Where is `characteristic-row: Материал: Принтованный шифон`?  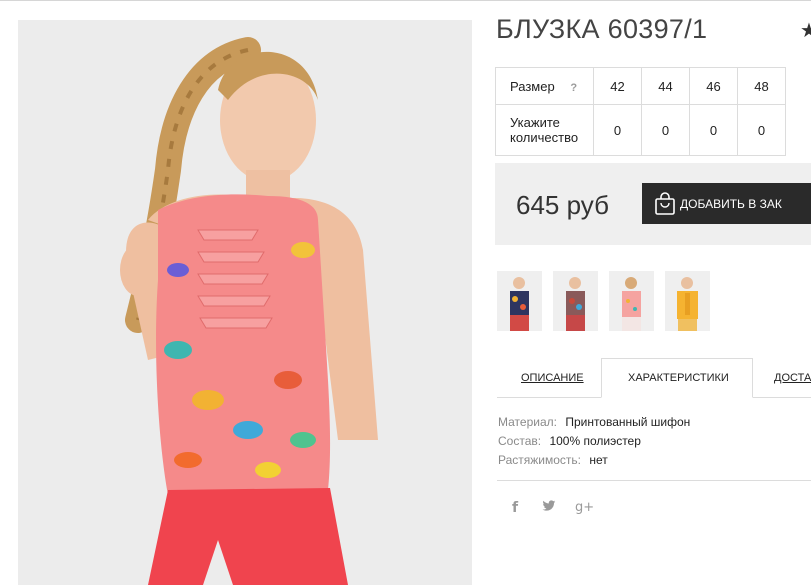
characteristic-row: Материал: Принтованный шифон is located at coordinates (594, 422).